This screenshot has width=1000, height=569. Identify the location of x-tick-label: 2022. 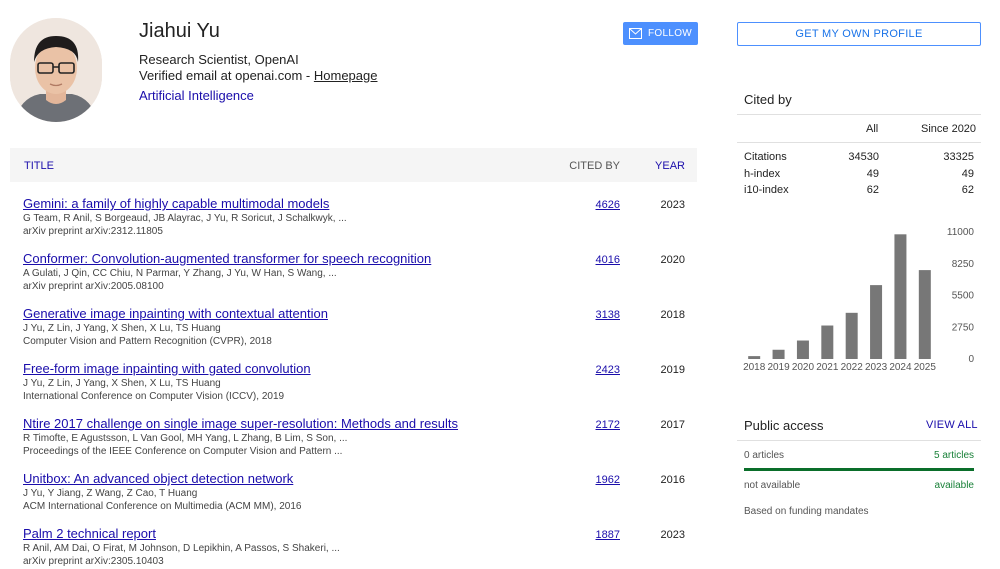
(852, 367).